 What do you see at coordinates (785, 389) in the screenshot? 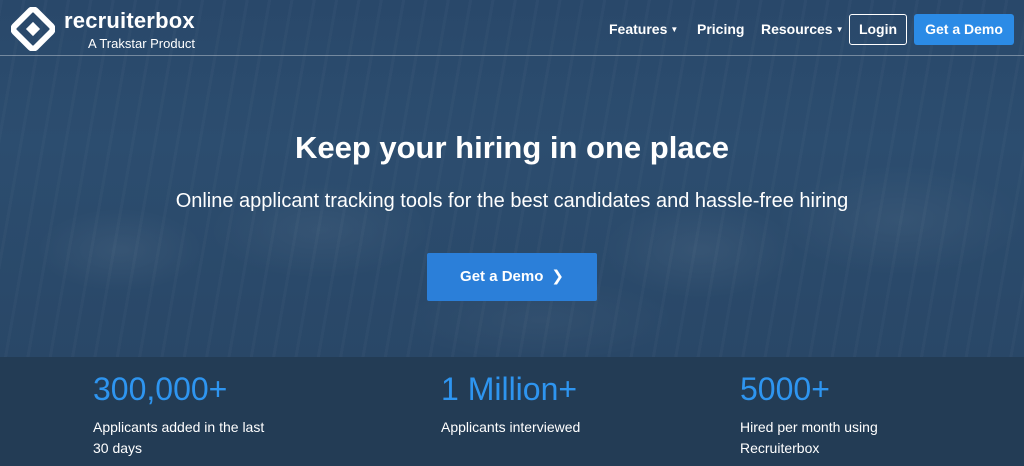
I see `stat-value: 5000+` at bounding box center [785, 389].